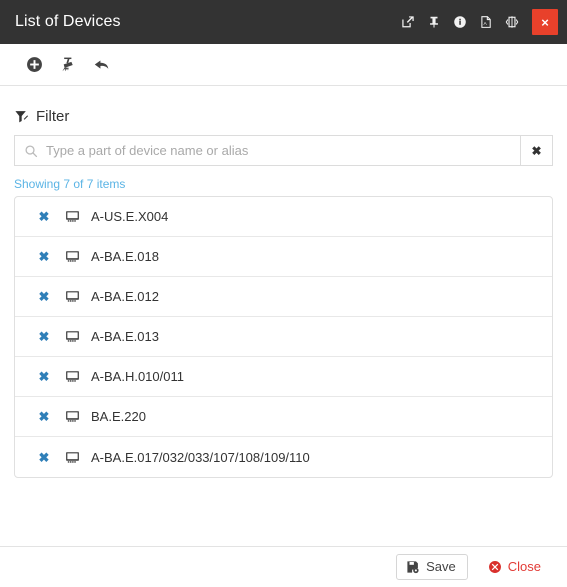 This screenshot has height=587, width=567. What do you see at coordinates (283, 377) in the screenshot?
I see `table-row: ✖ A-BA.H.010/011` at bounding box center [283, 377].